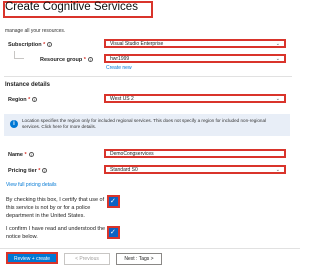 The image size is (320, 280). I want to click on divider, so click(148, 76).